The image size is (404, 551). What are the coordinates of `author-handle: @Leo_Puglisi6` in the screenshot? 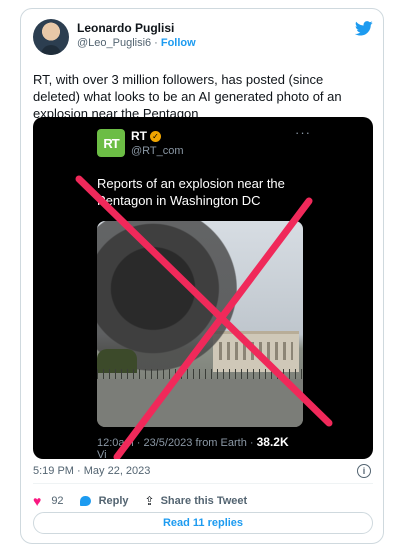 It's located at (114, 43).